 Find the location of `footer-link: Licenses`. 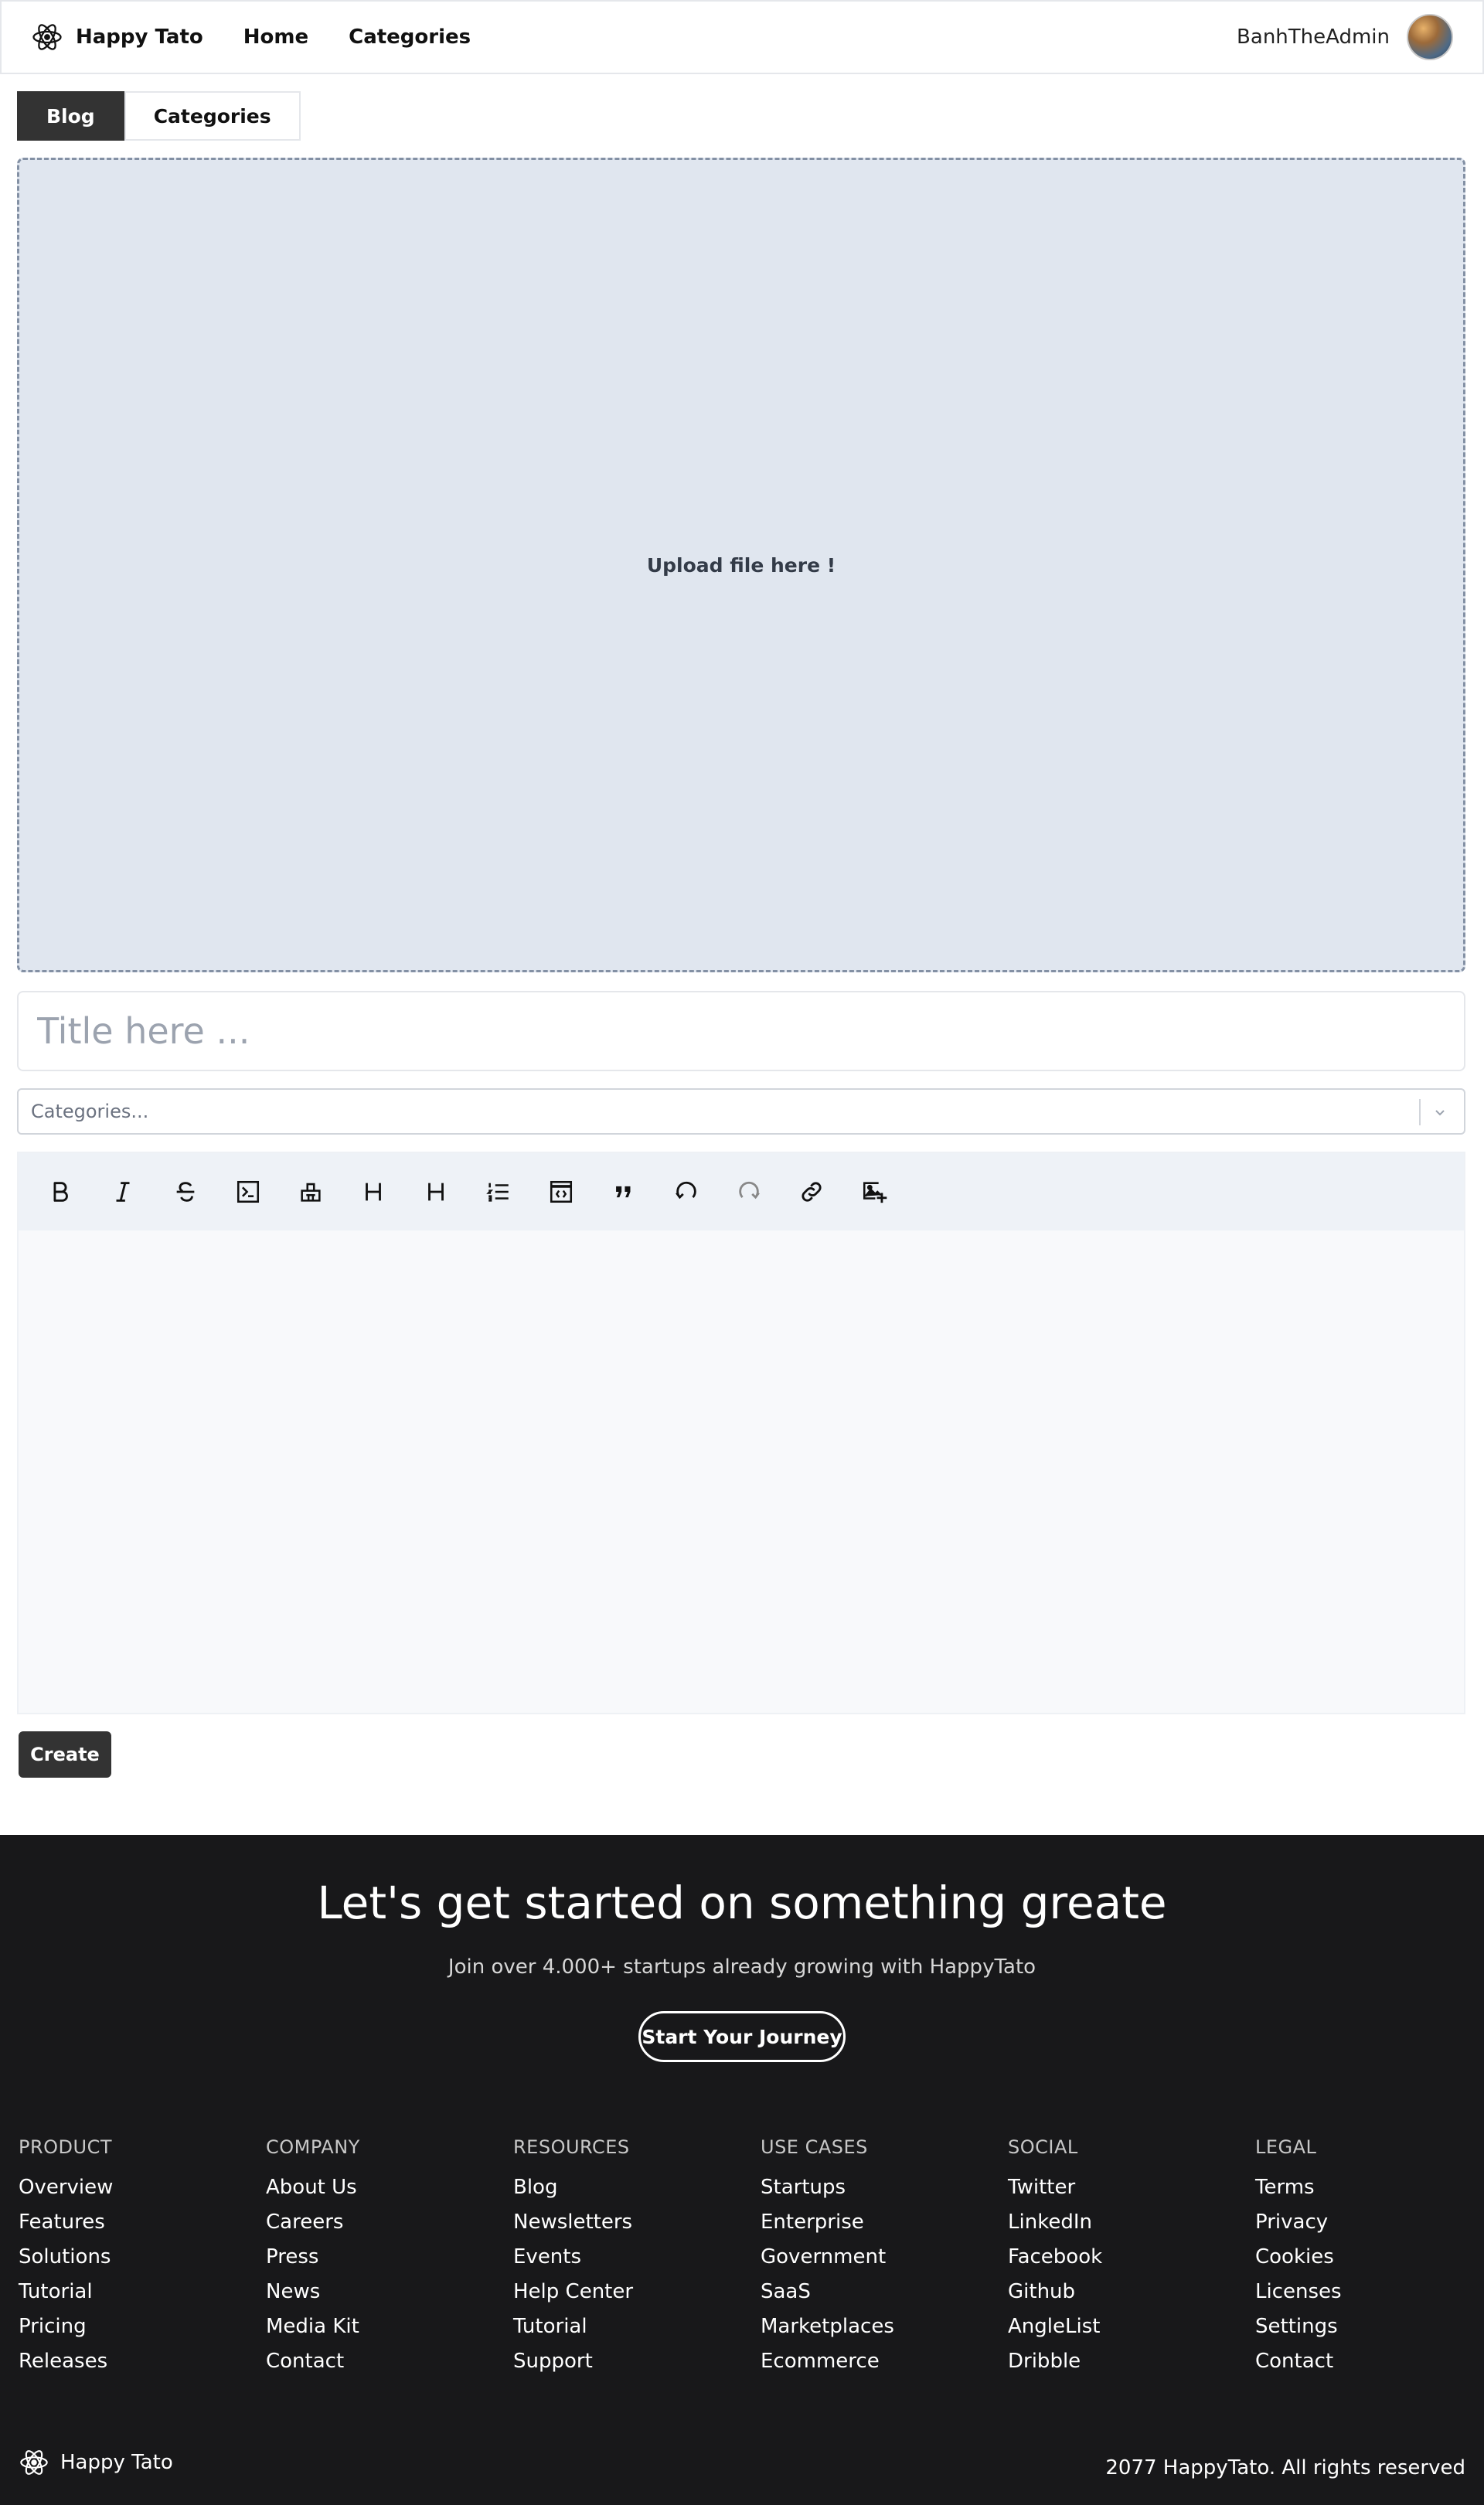

footer-link: Licenses is located at coordinates (1369, 2292).